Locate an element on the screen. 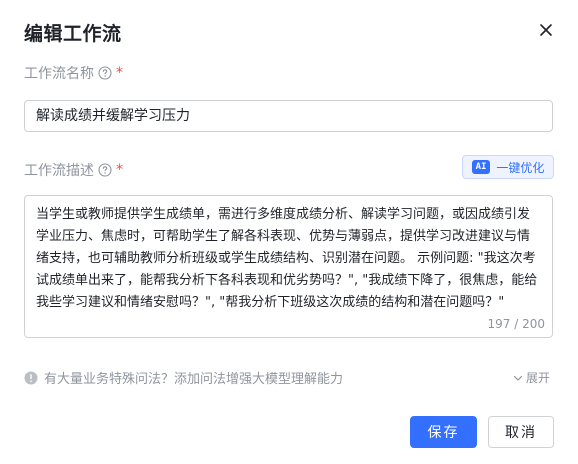 The image size is (578, 464). description-field-label-row: 工作流描述 * is located at coordinates (73, 170).